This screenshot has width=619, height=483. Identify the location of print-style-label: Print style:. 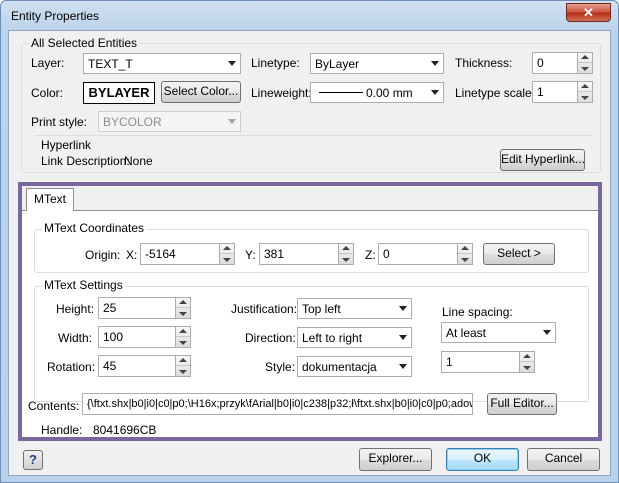
(59, 122).